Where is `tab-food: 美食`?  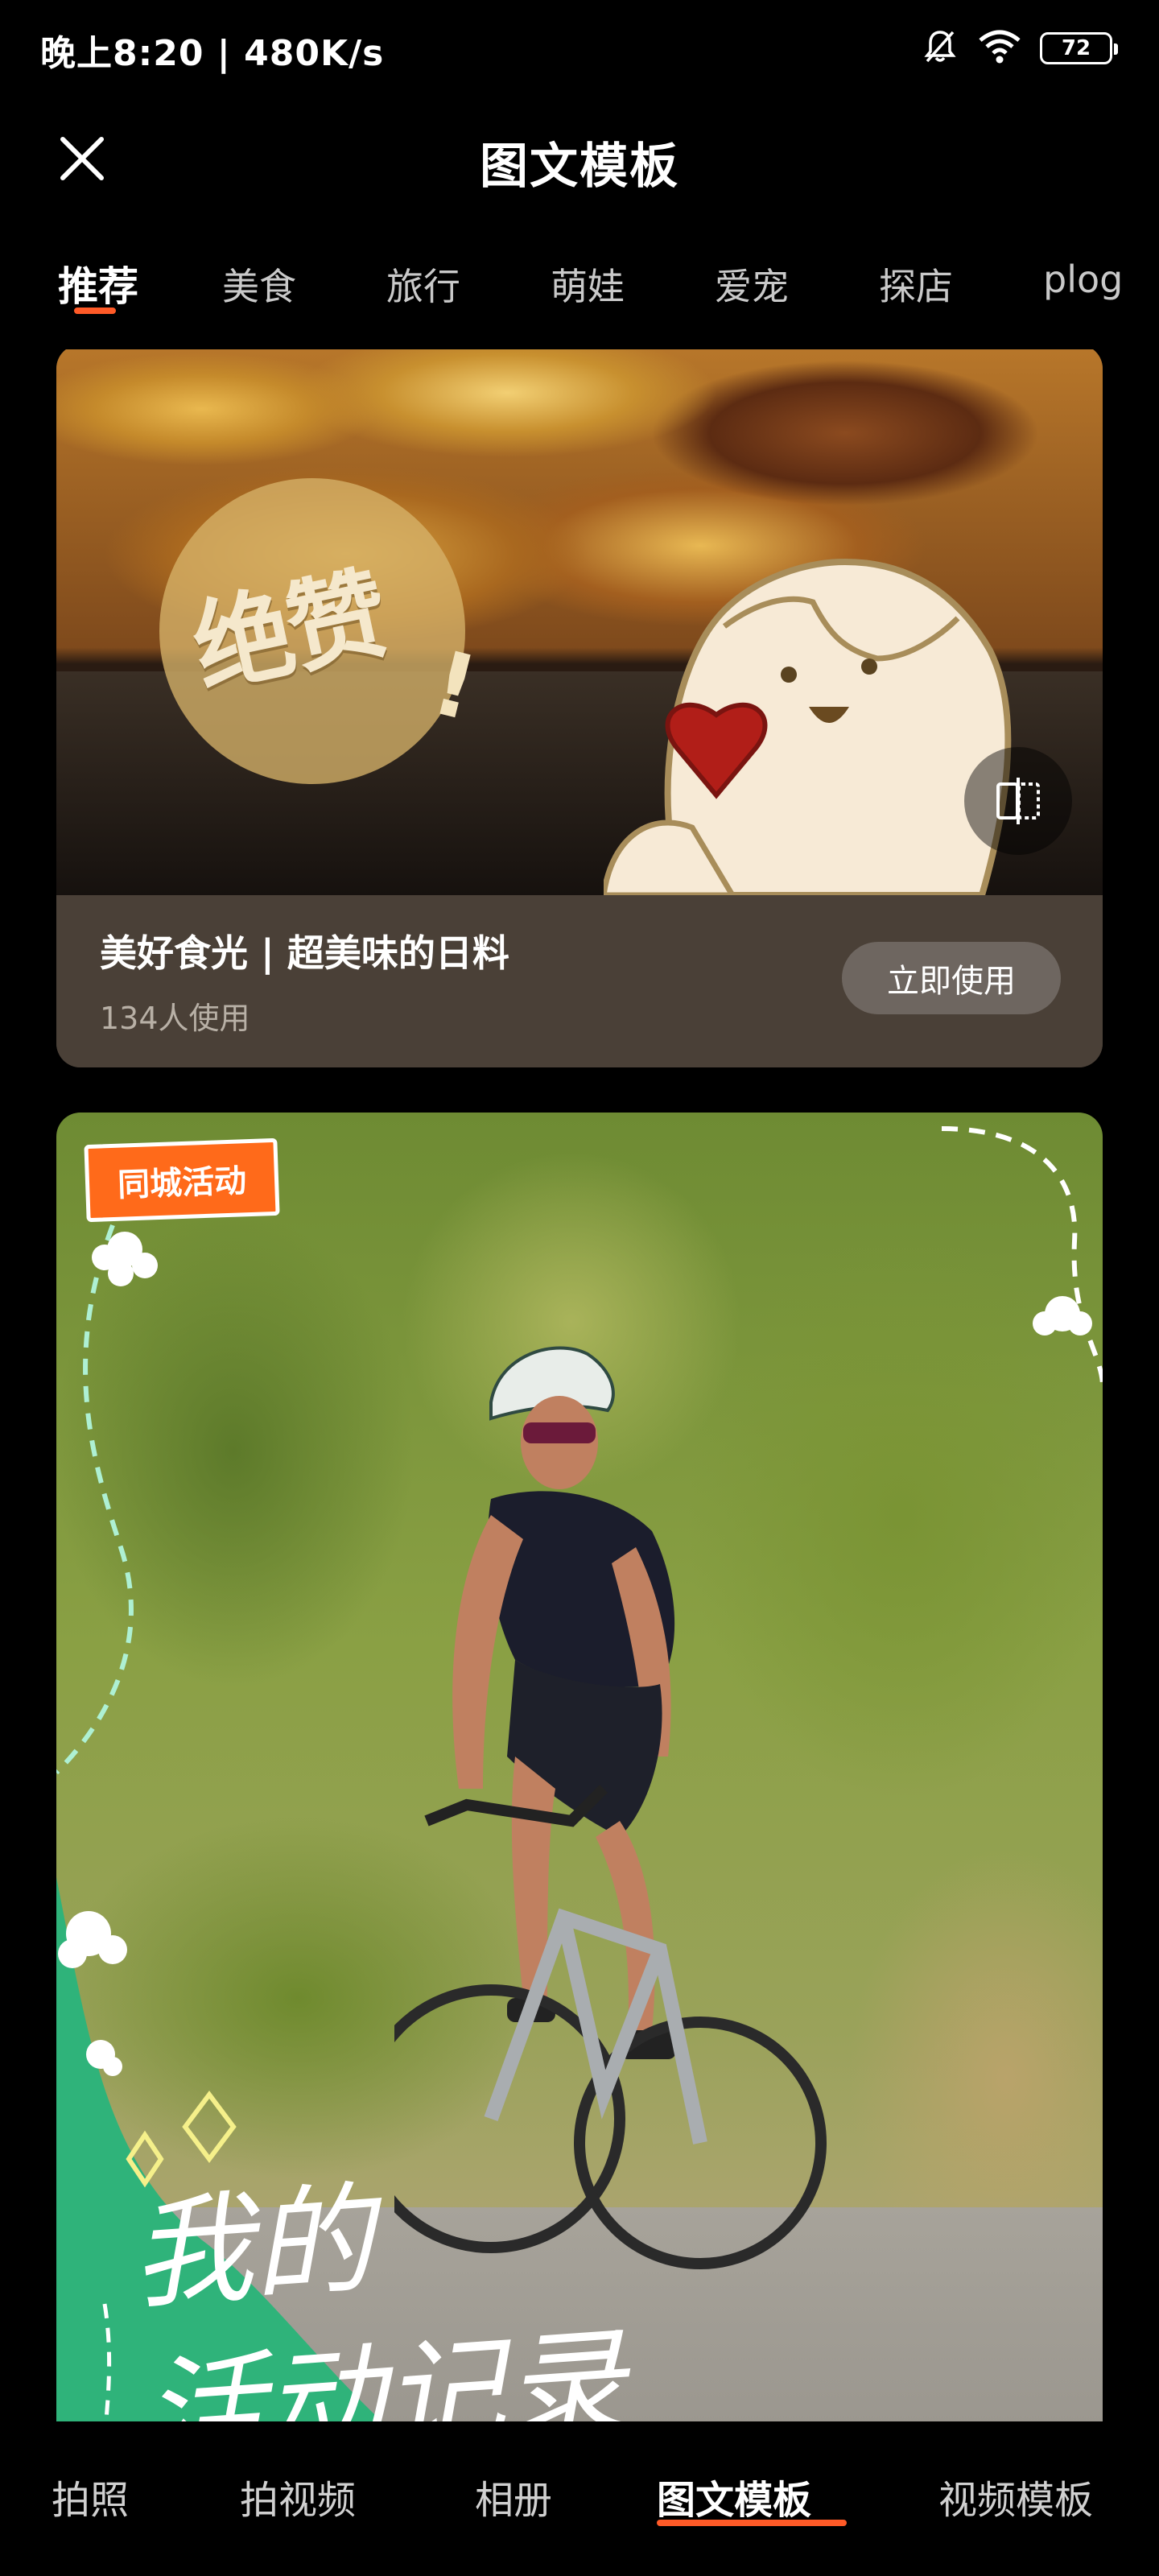
tab-food: 美食 is located at coordinates (259, 284).